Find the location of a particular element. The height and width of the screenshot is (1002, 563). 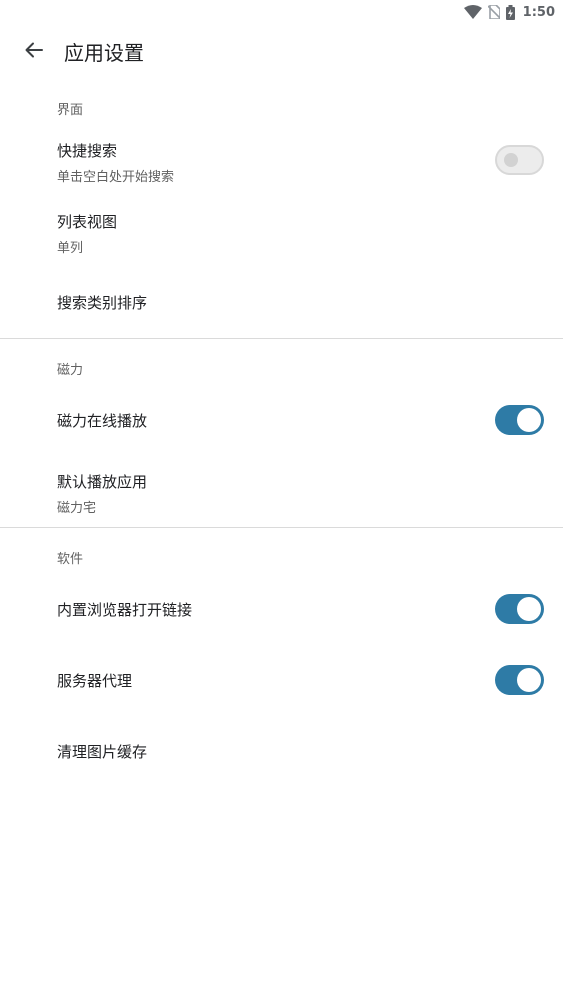

setting-builtin-browser: 内置浏览器打开链接 is located at coordinates (281, 609).